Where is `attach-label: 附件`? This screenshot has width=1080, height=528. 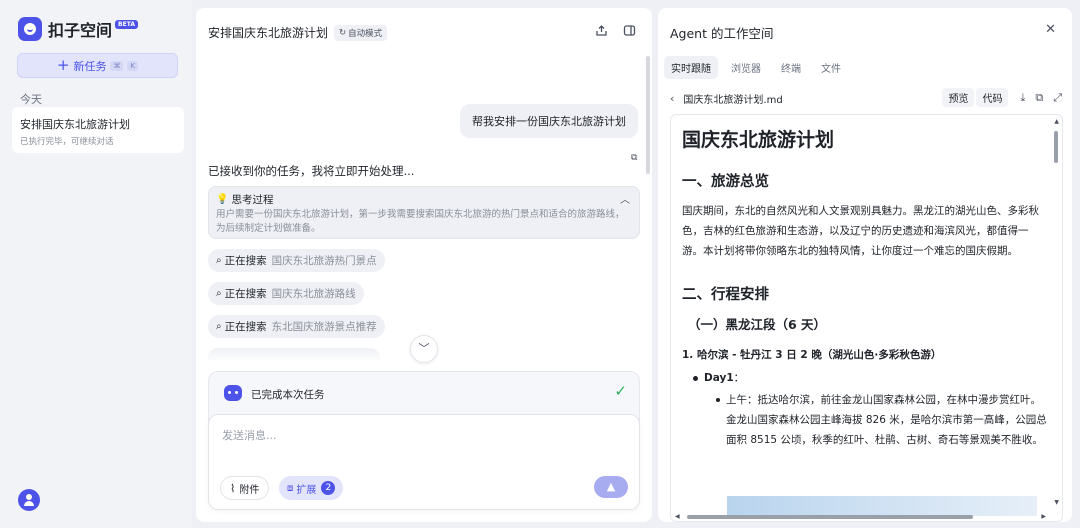
attach-label: 附件 is located at coordinates (249, 490).